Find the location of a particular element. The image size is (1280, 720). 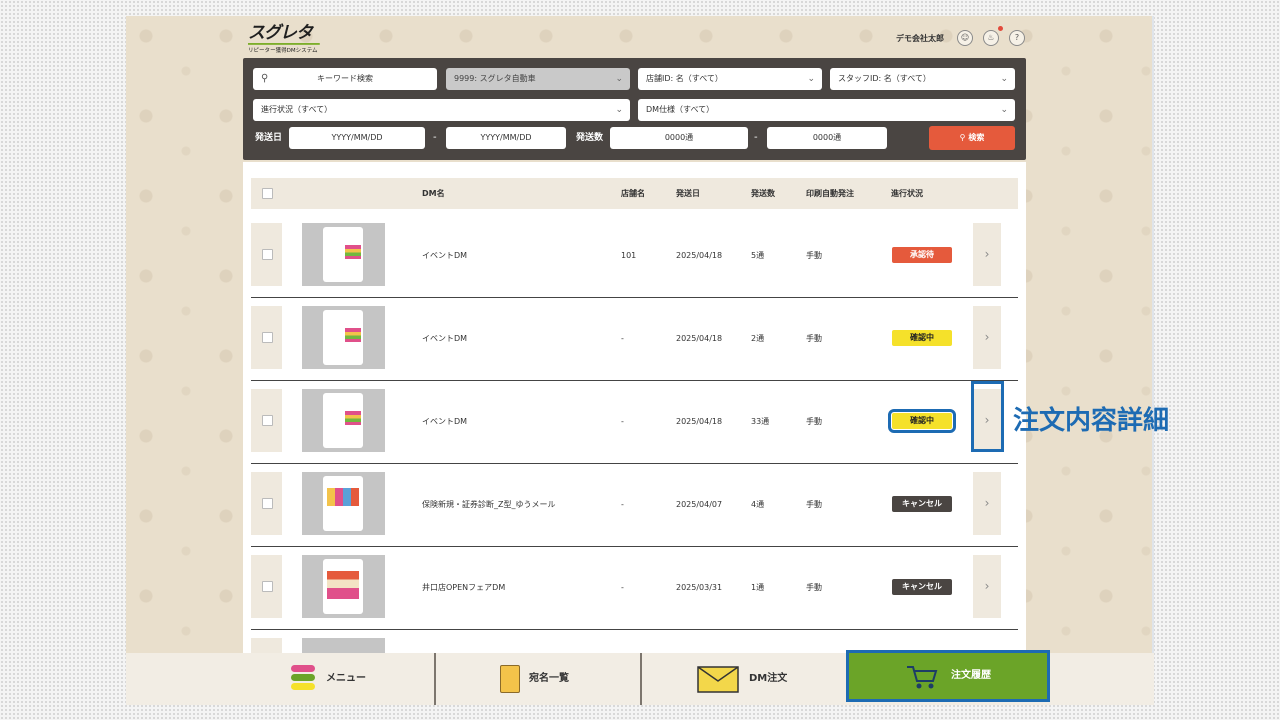

nav-address-list-button: 宛名一覧 is located at coordinates (538, 679).